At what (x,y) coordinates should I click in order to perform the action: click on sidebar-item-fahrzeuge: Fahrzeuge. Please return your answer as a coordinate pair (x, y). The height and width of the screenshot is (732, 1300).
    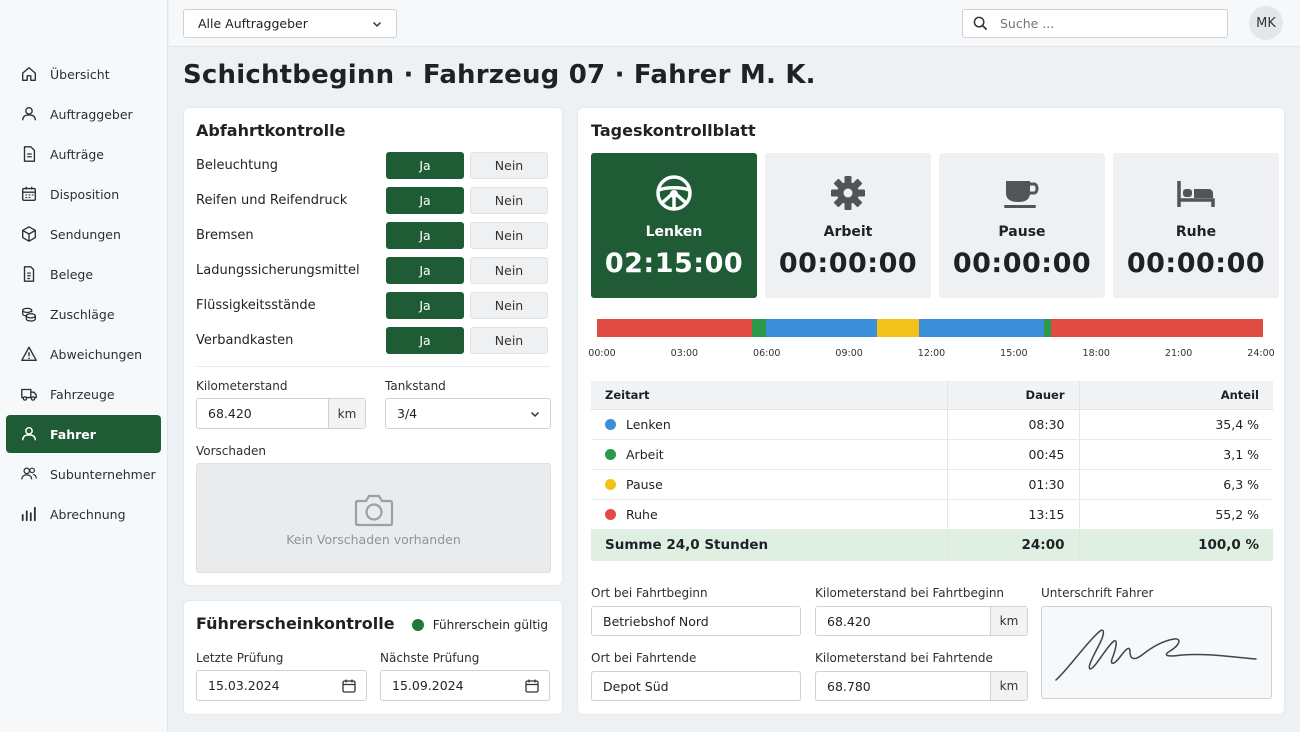
    Looking at the image, I should click on (83, 394).